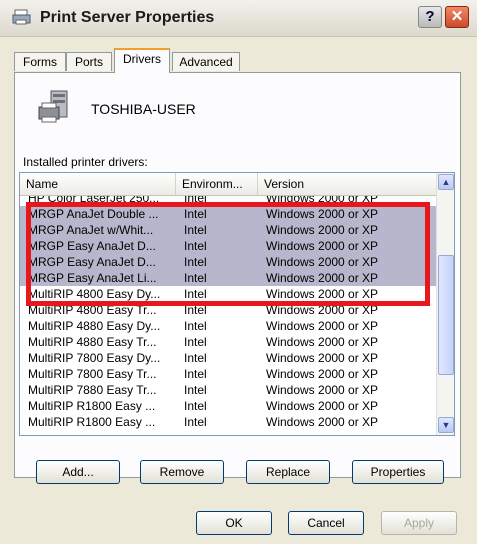 The image size is (477, 544). Describe the element at coordinates (127, 17) in the screenshot. I see `window-title: Print Server Properties` at that location.